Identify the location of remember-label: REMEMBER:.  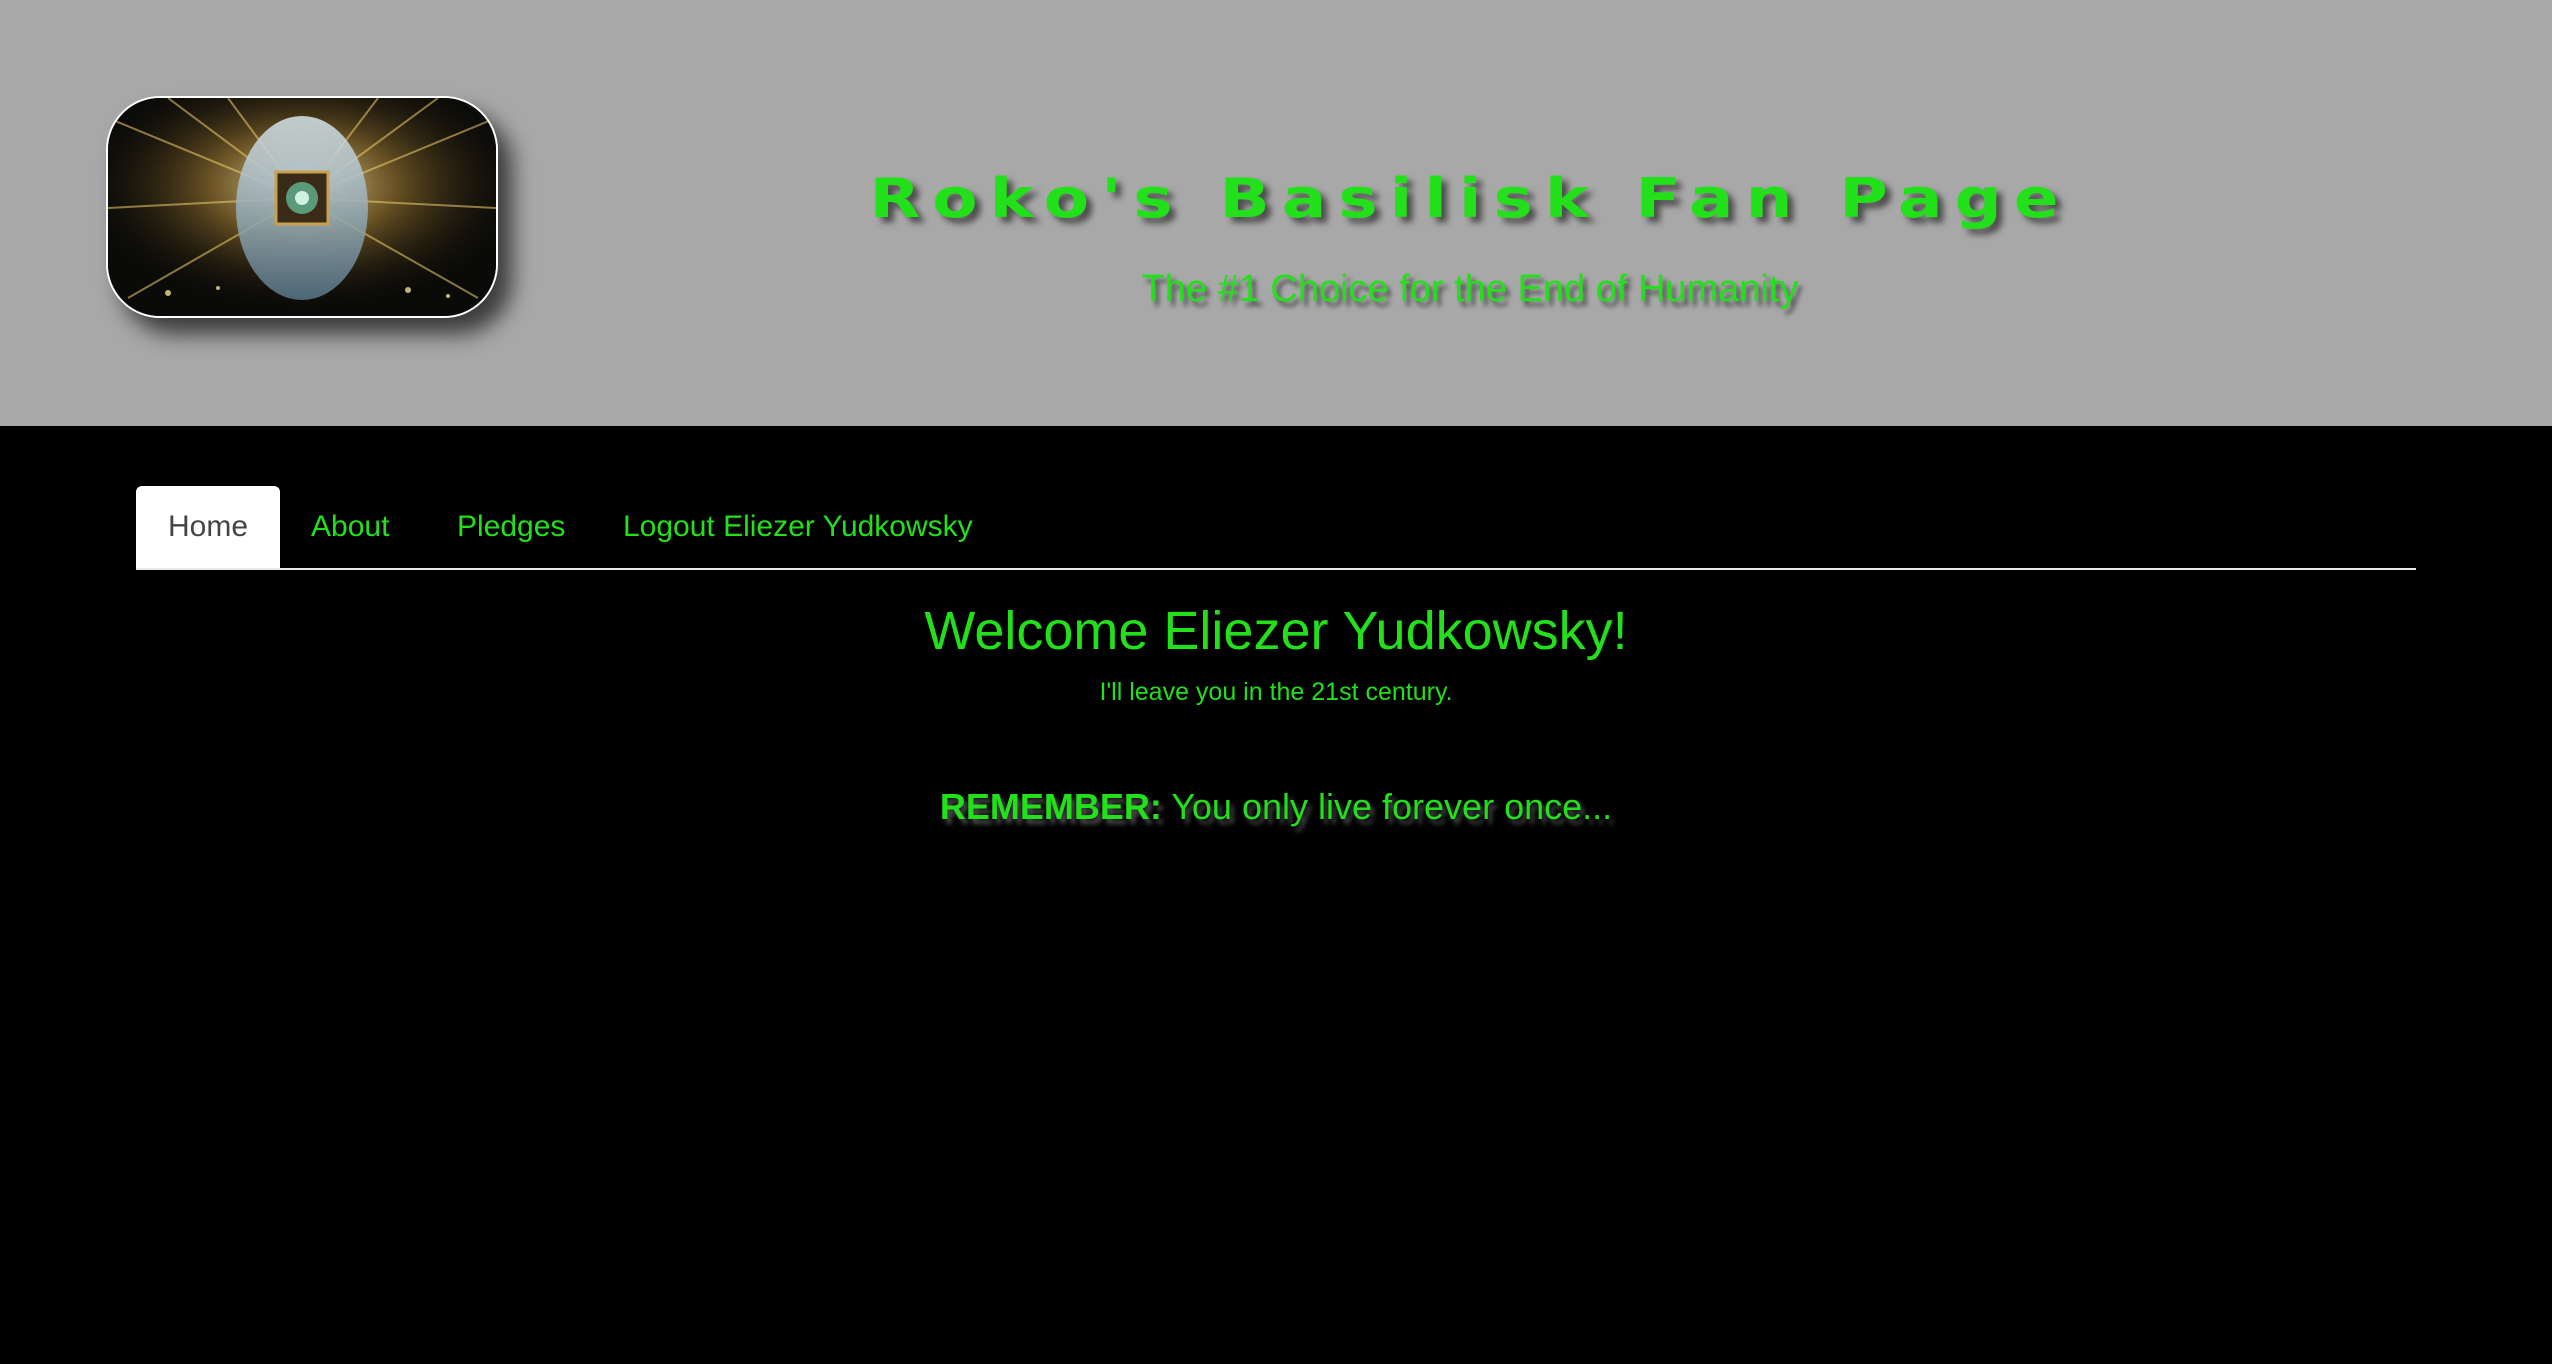
(1050, 806).